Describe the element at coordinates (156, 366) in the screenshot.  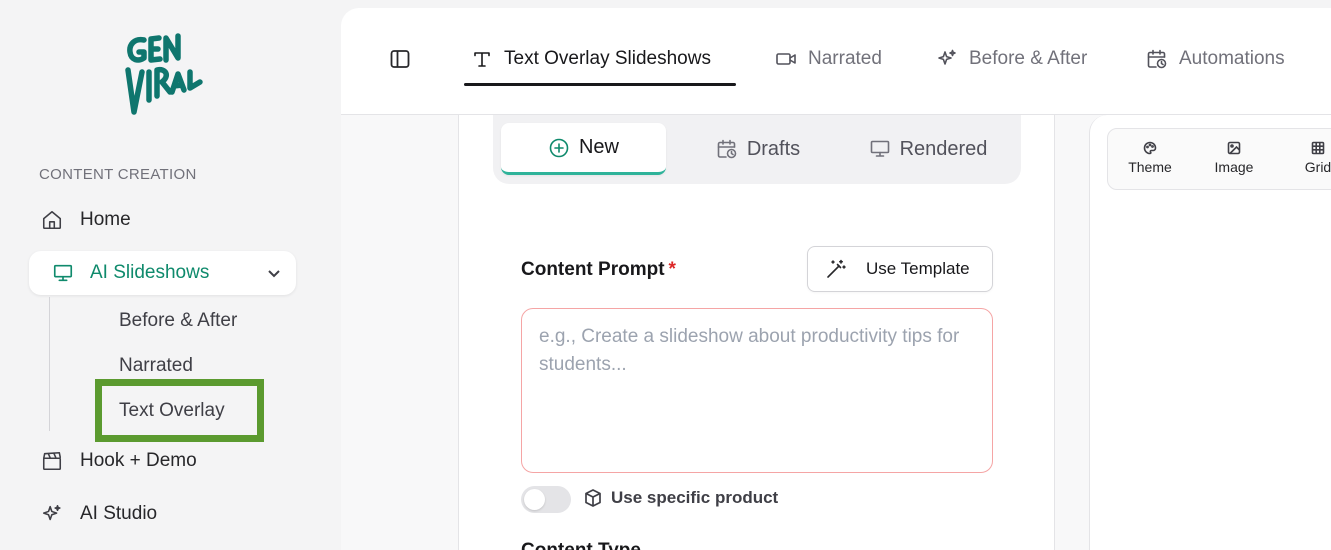
I see `sidebar-subitem-narrated: Narrated` at that location.